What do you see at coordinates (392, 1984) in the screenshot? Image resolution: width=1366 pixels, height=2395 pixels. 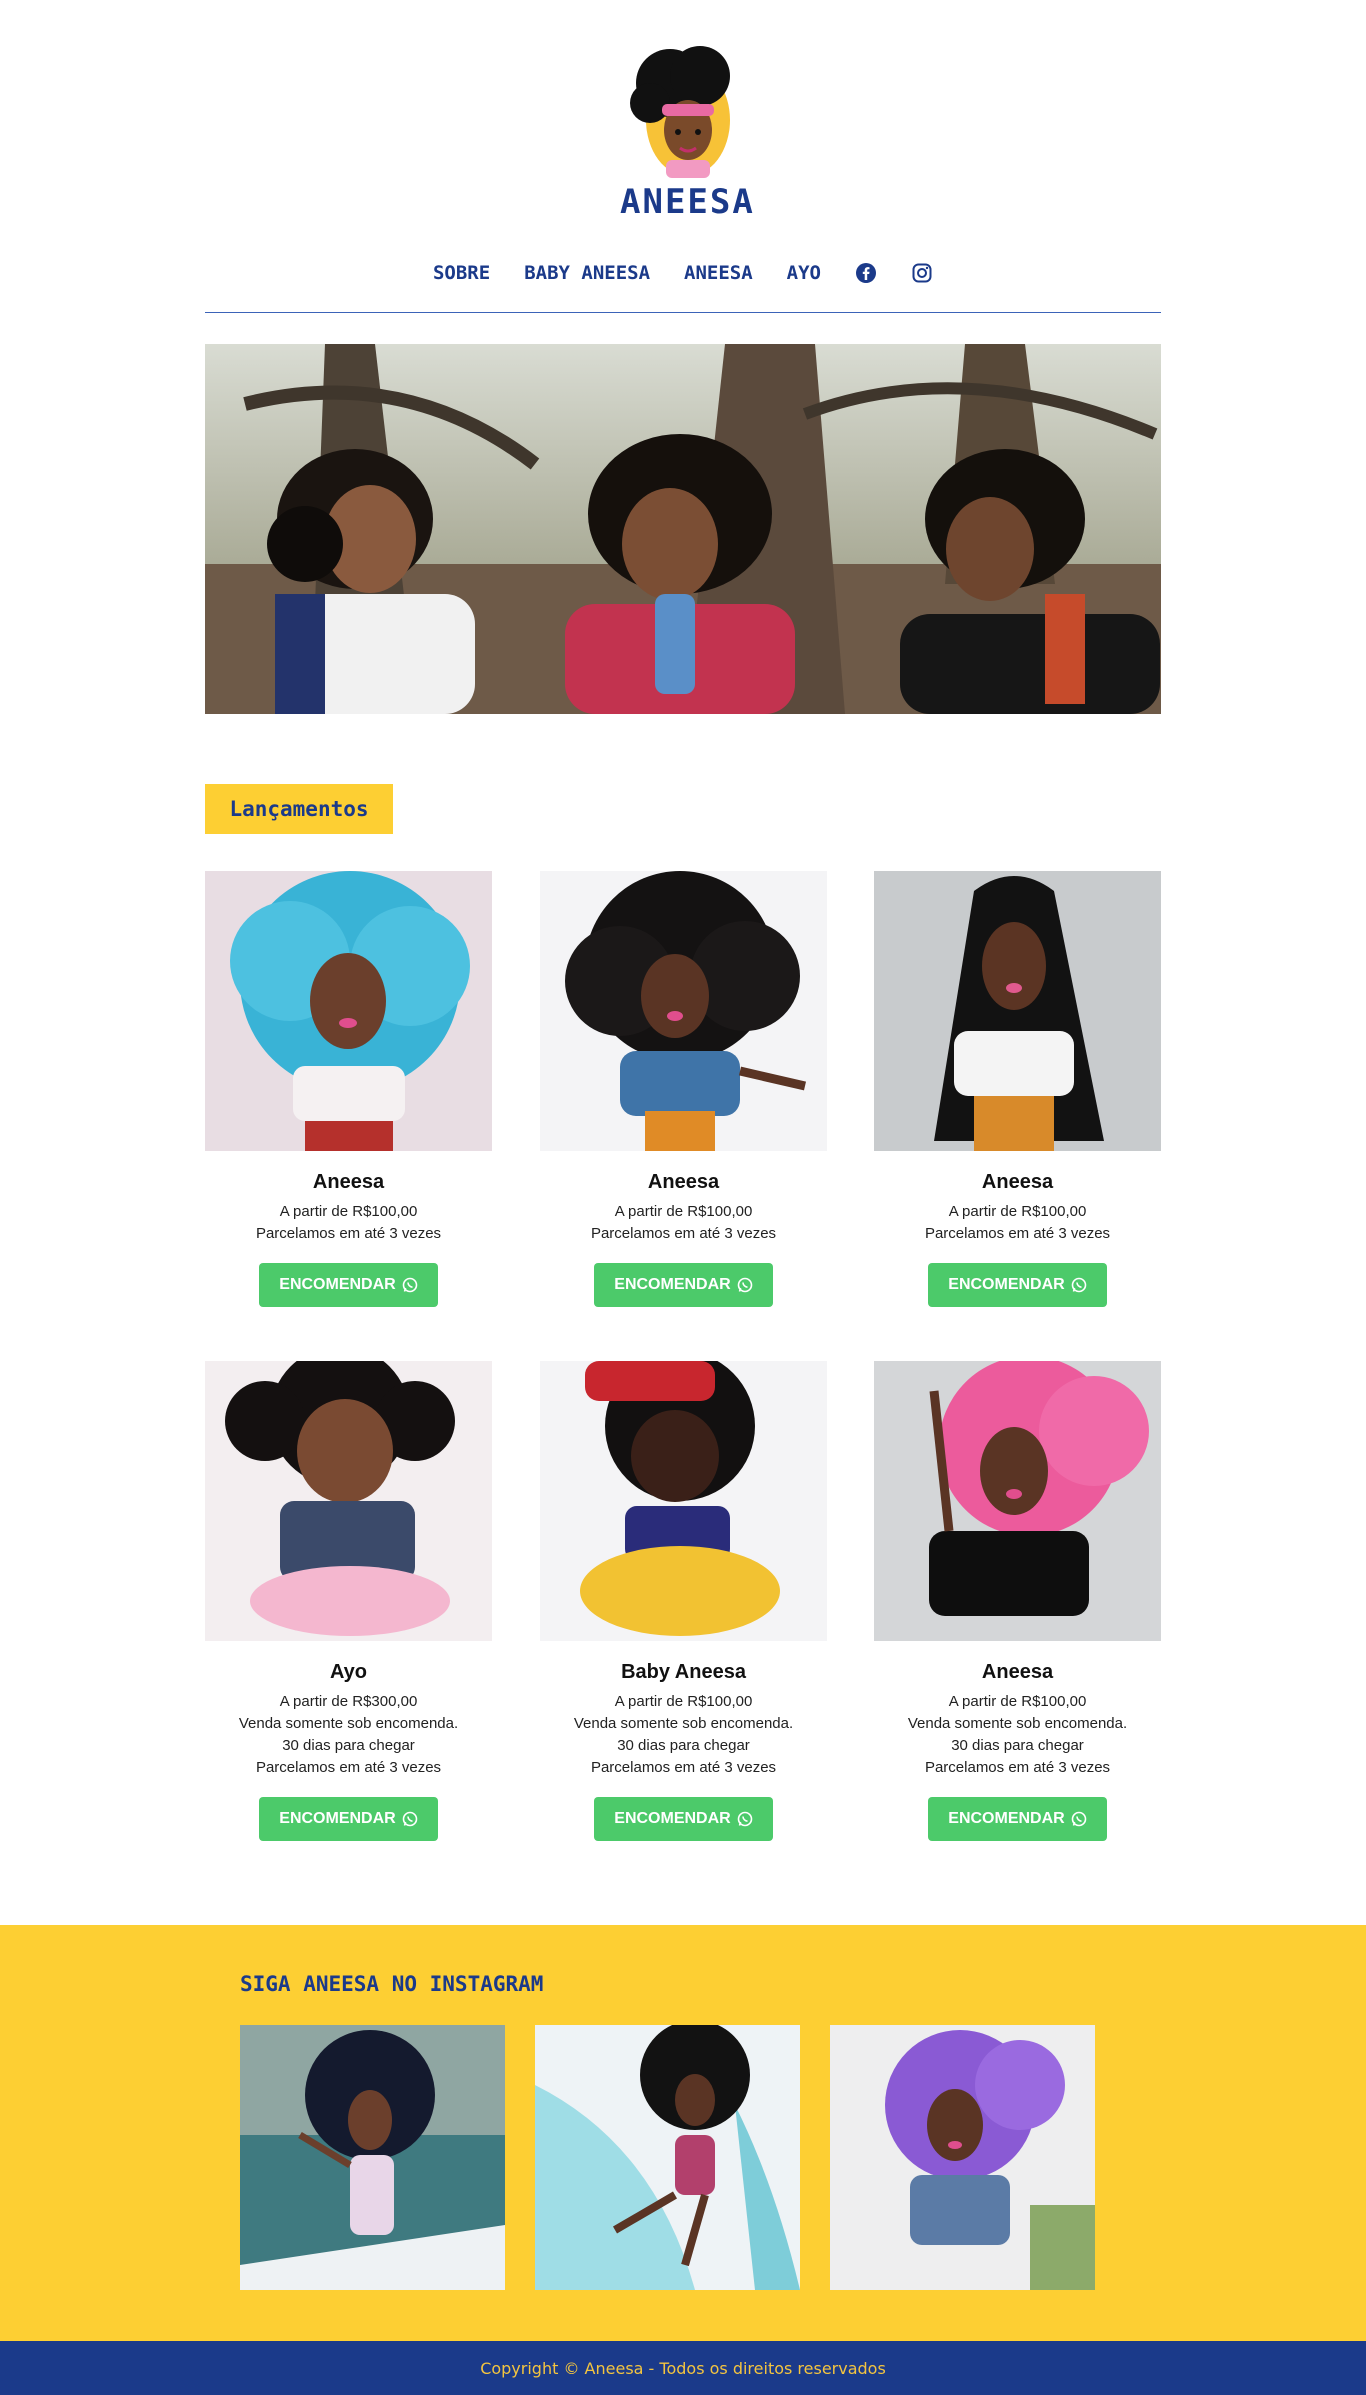 I see `instagram-title: SIGA ANEESA NO INSTAGRAM` at bounding box center [392, 1984].